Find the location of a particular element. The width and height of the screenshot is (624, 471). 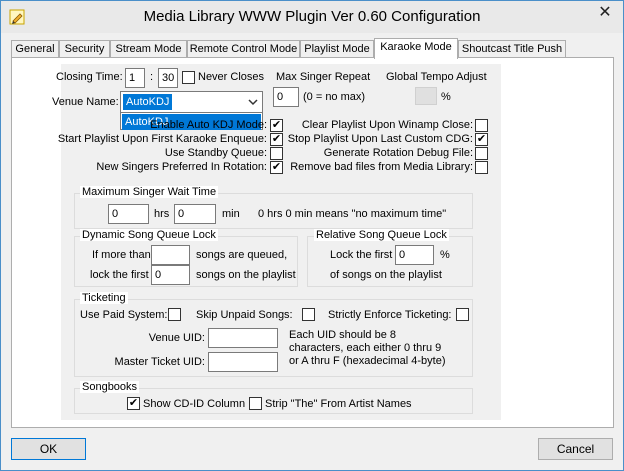

tab-general: General is located at coordinates (35, 49).